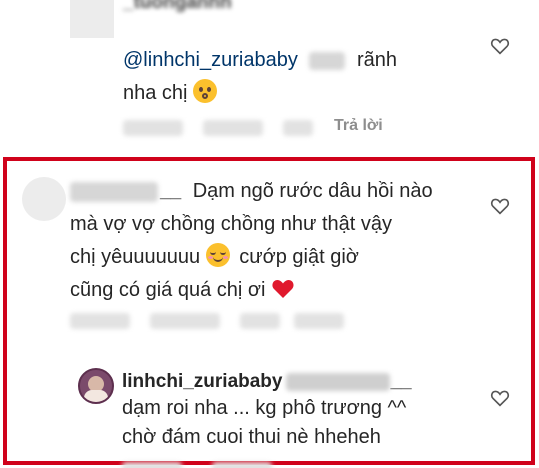  What do you see at coordinates (205, 91) in the screenshot?
I see `kissing-face-emoji` at bounding box center [205, 91].